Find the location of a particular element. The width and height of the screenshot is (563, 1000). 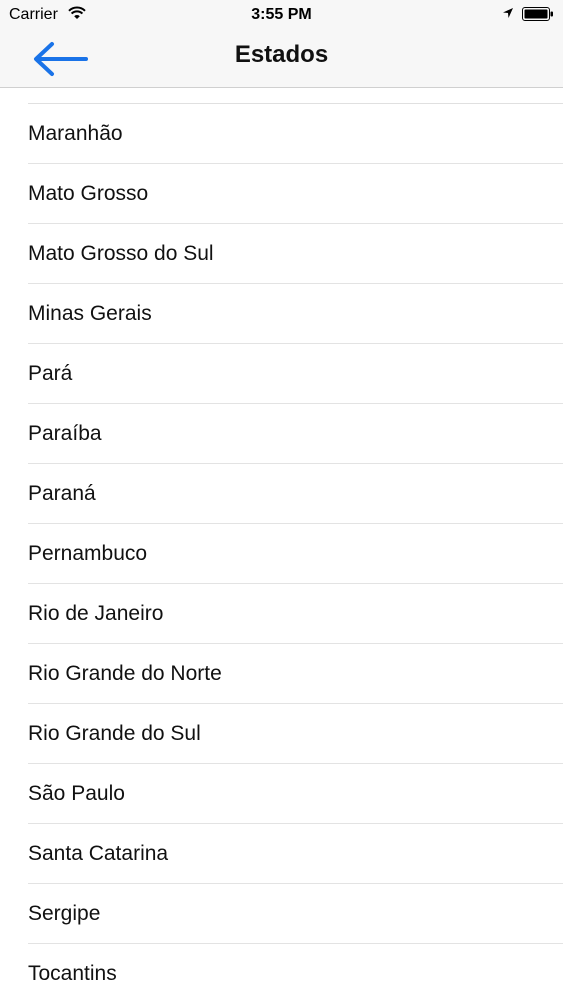

status-time: 3:55 PM is located at coordinates (281, 14).